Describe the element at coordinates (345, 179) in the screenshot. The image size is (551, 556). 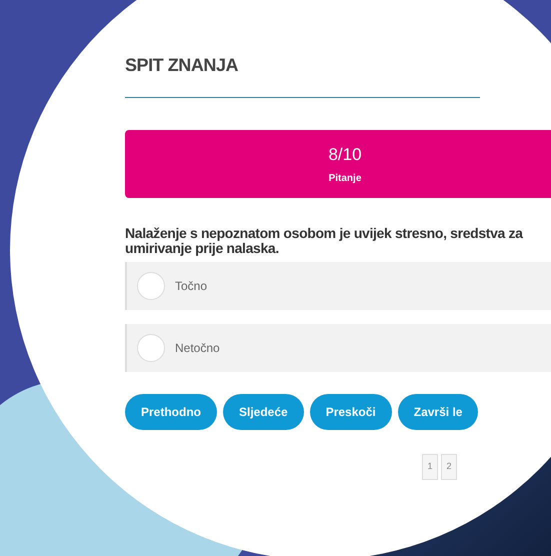
I see `counter-label: Pitanje` at that location.